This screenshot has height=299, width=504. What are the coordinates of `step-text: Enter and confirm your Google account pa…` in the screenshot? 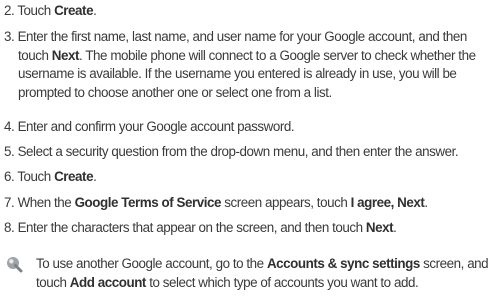 It's located at (156, 126).